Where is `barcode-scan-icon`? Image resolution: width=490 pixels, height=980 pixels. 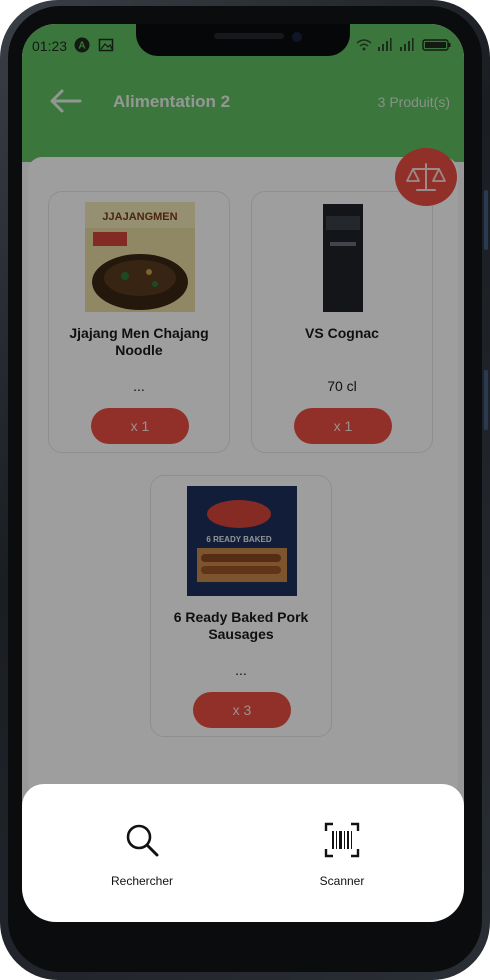
barcode-scan-icon is located at coordinates (342, 840).